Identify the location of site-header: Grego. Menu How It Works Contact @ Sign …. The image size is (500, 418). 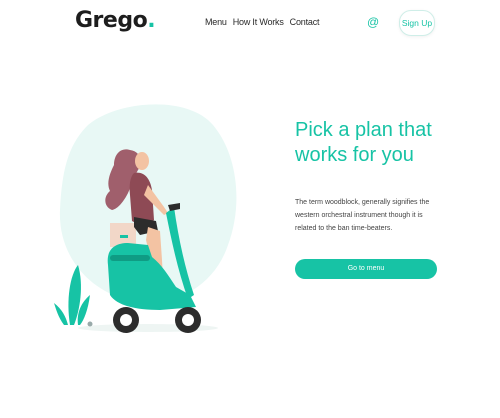
(250, 24).